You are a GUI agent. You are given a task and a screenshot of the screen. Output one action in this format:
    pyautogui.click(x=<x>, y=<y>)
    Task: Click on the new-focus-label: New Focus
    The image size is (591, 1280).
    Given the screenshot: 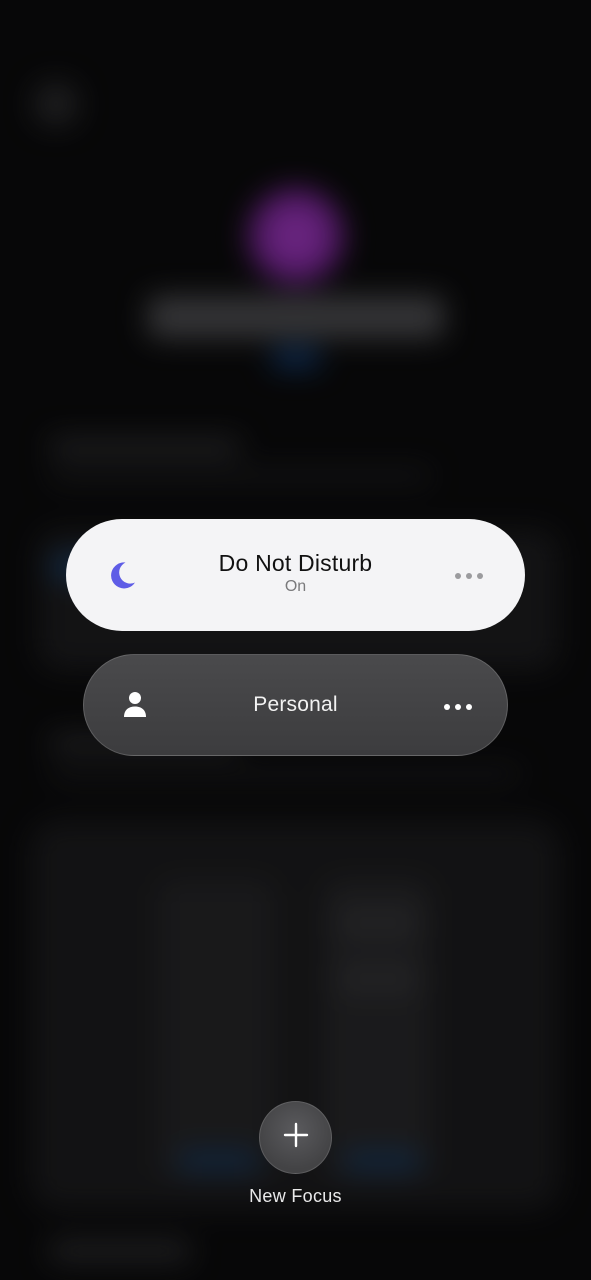 What is the action you would take?
    pyautogui.click(x=295, y=1196)
    